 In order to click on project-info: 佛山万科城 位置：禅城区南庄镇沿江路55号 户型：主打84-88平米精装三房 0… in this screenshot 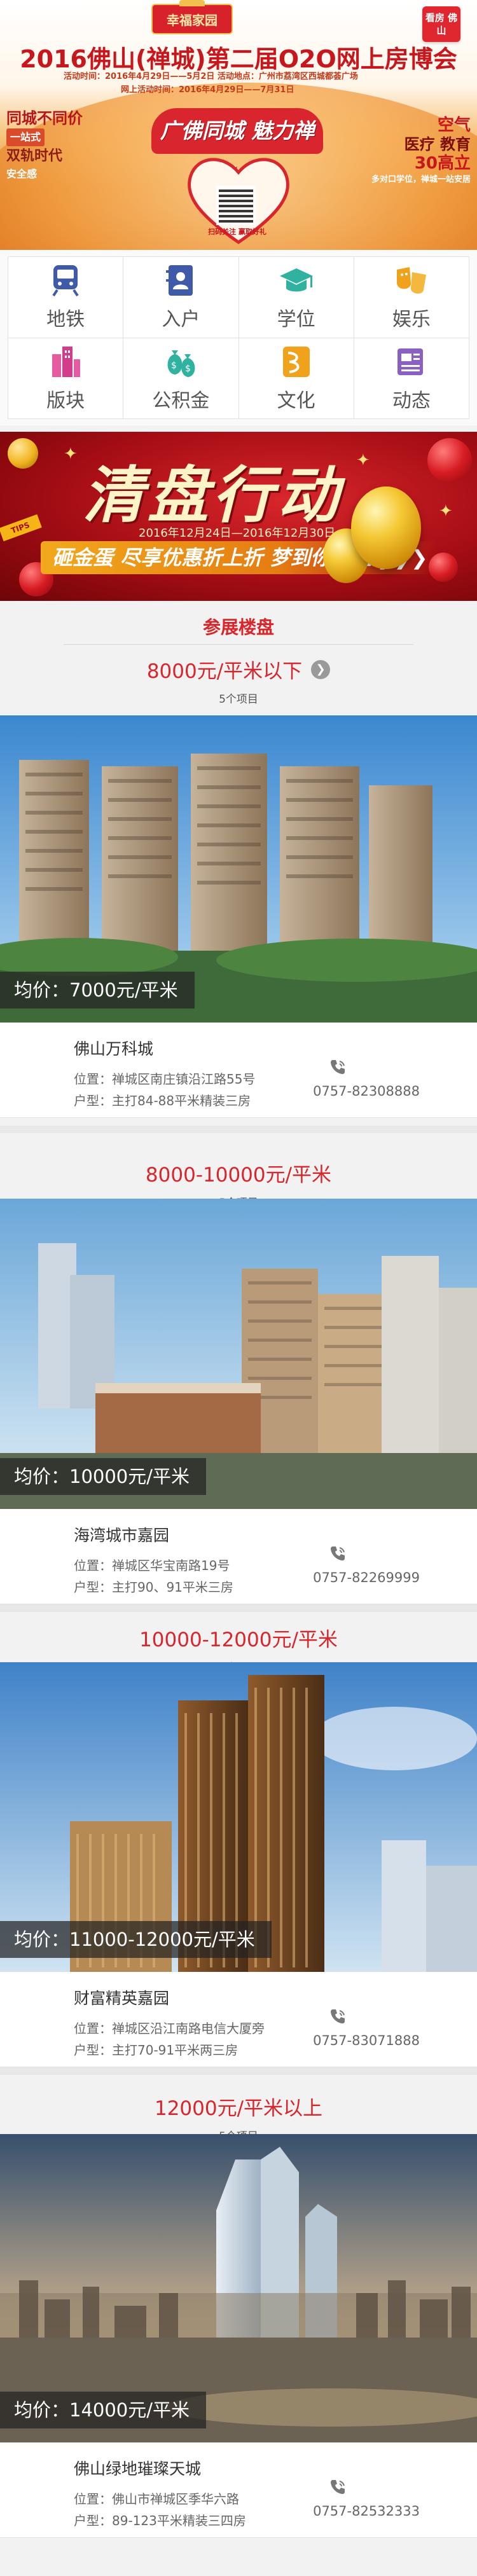, I will do `click(238, 1070)`.